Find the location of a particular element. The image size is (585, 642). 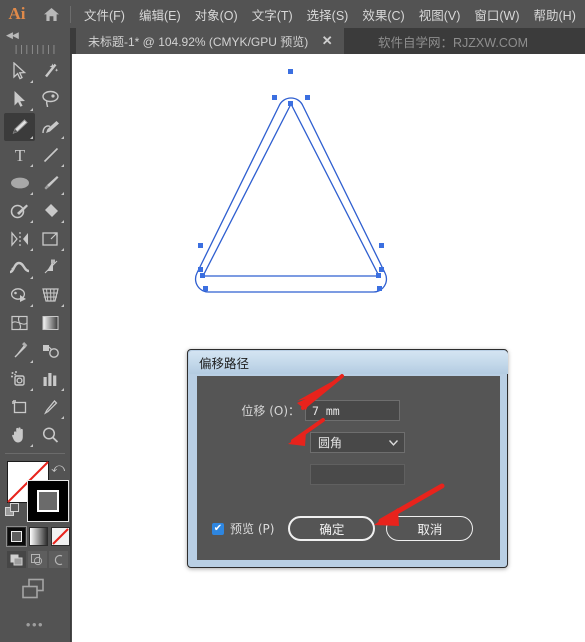

menu-item-window: 窗口(W) is located at coordinates (496, 14).